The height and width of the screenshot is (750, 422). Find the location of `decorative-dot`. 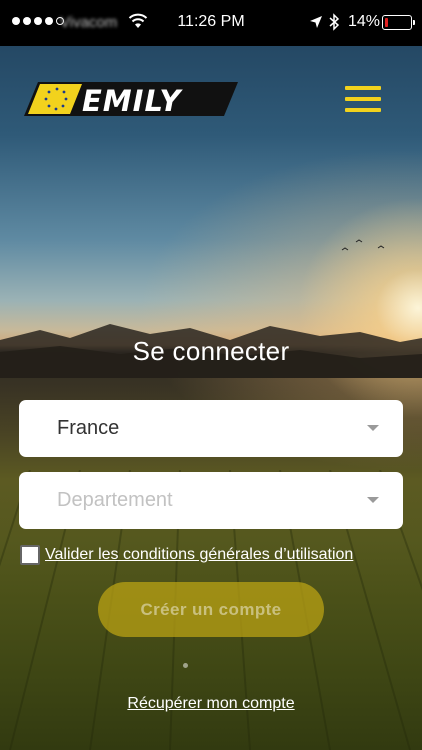

decorative-dot is located at coordinates (185, 665).